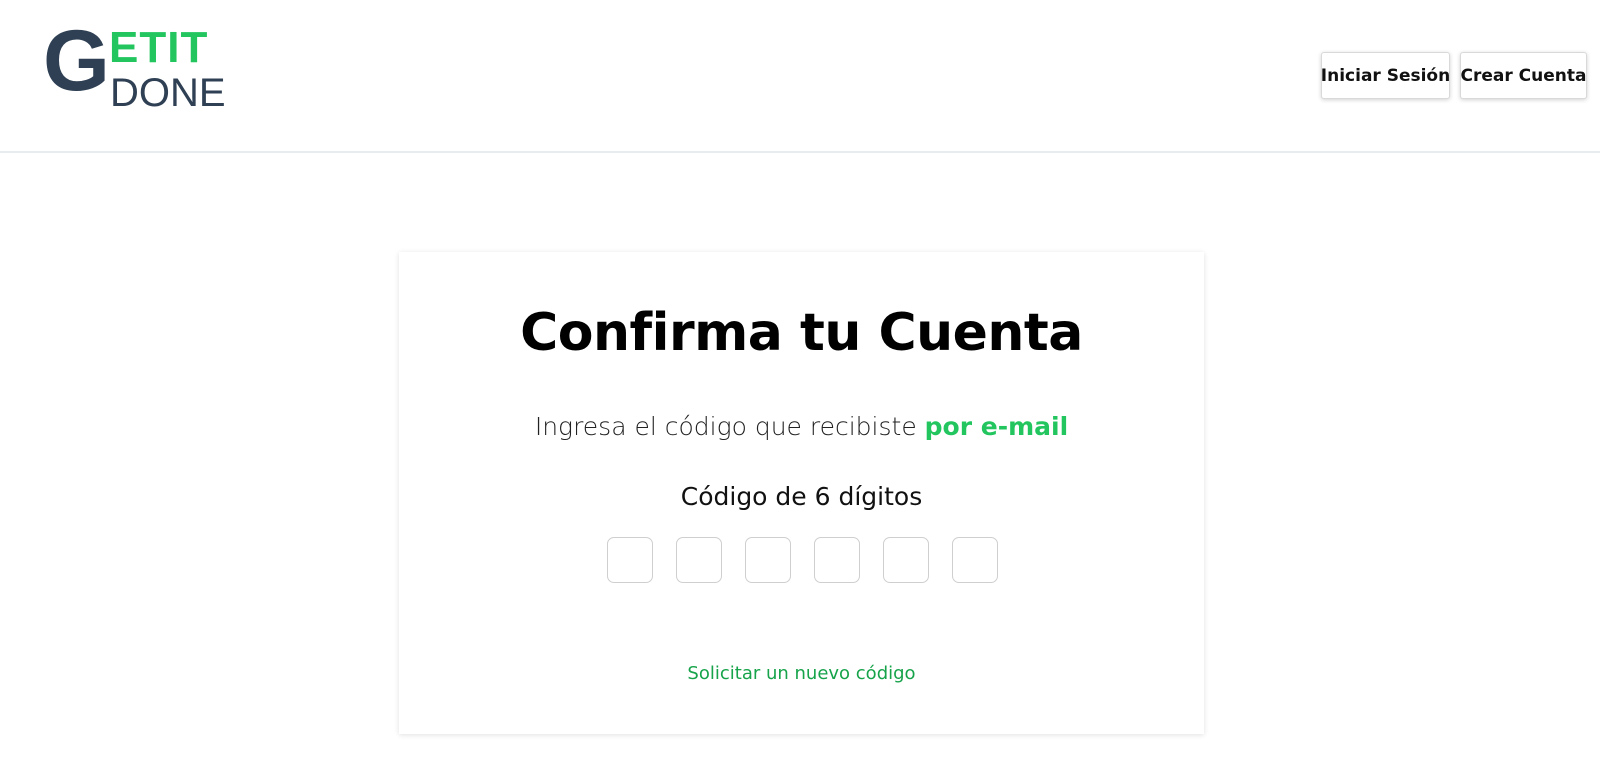 The width and height of the screenshot is (1600, 775). Describe the element at coordinates (1385, 75) in the screenshot. I see `login-button: Iniciar Sesión` at that location.